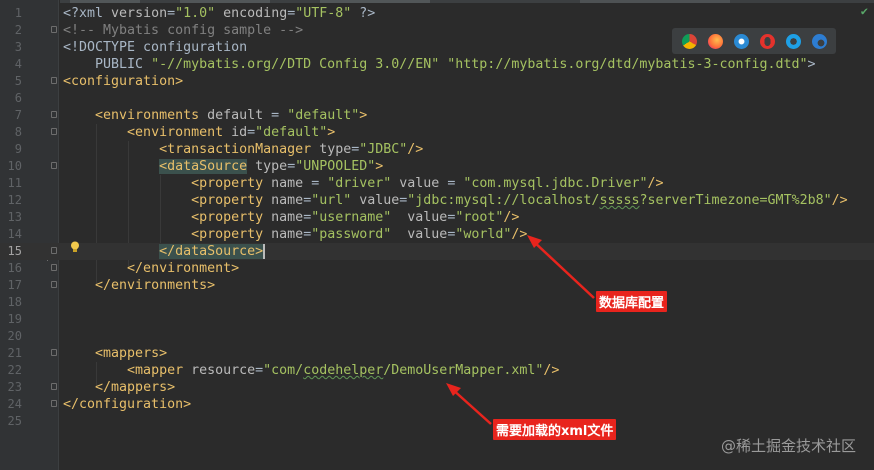 This screenshot has width=874, height=470. Describe the element at coordinates (655, 1) in the screenshot. I see `editor-tab-active` at that location.